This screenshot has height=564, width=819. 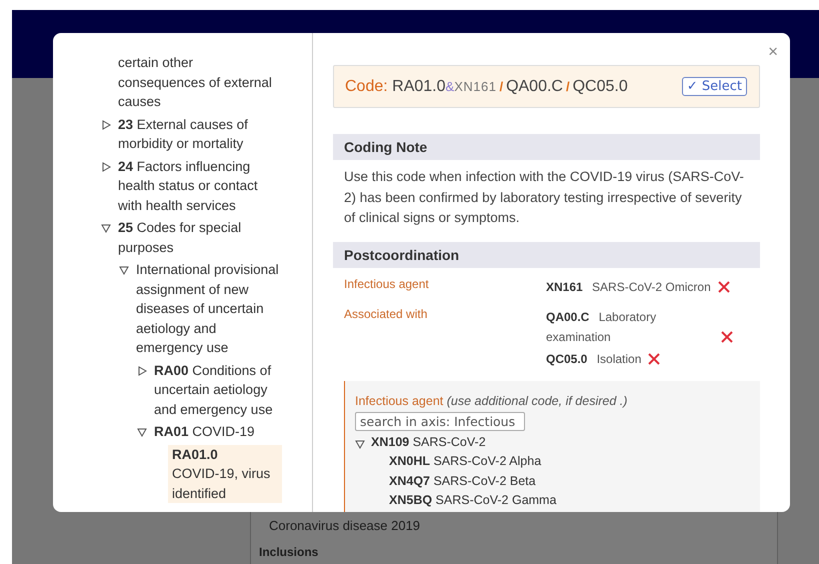 What do you see at coordinates (200, 185) in the screenshot?
I see `tree-item: 24 Factors influencing health status or contact with health services` at bounding box center [200, 185].